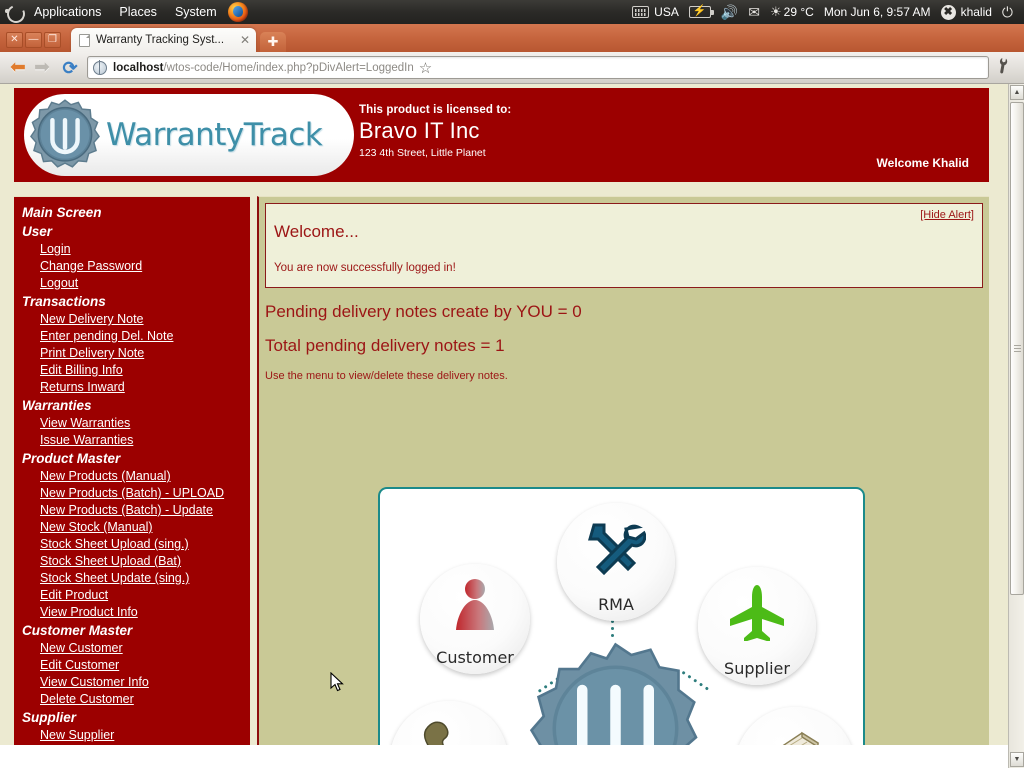 The height and width of the screenshot is (768, 1024). I want to click on keyboard-mouse-icon, so click(795, 736).